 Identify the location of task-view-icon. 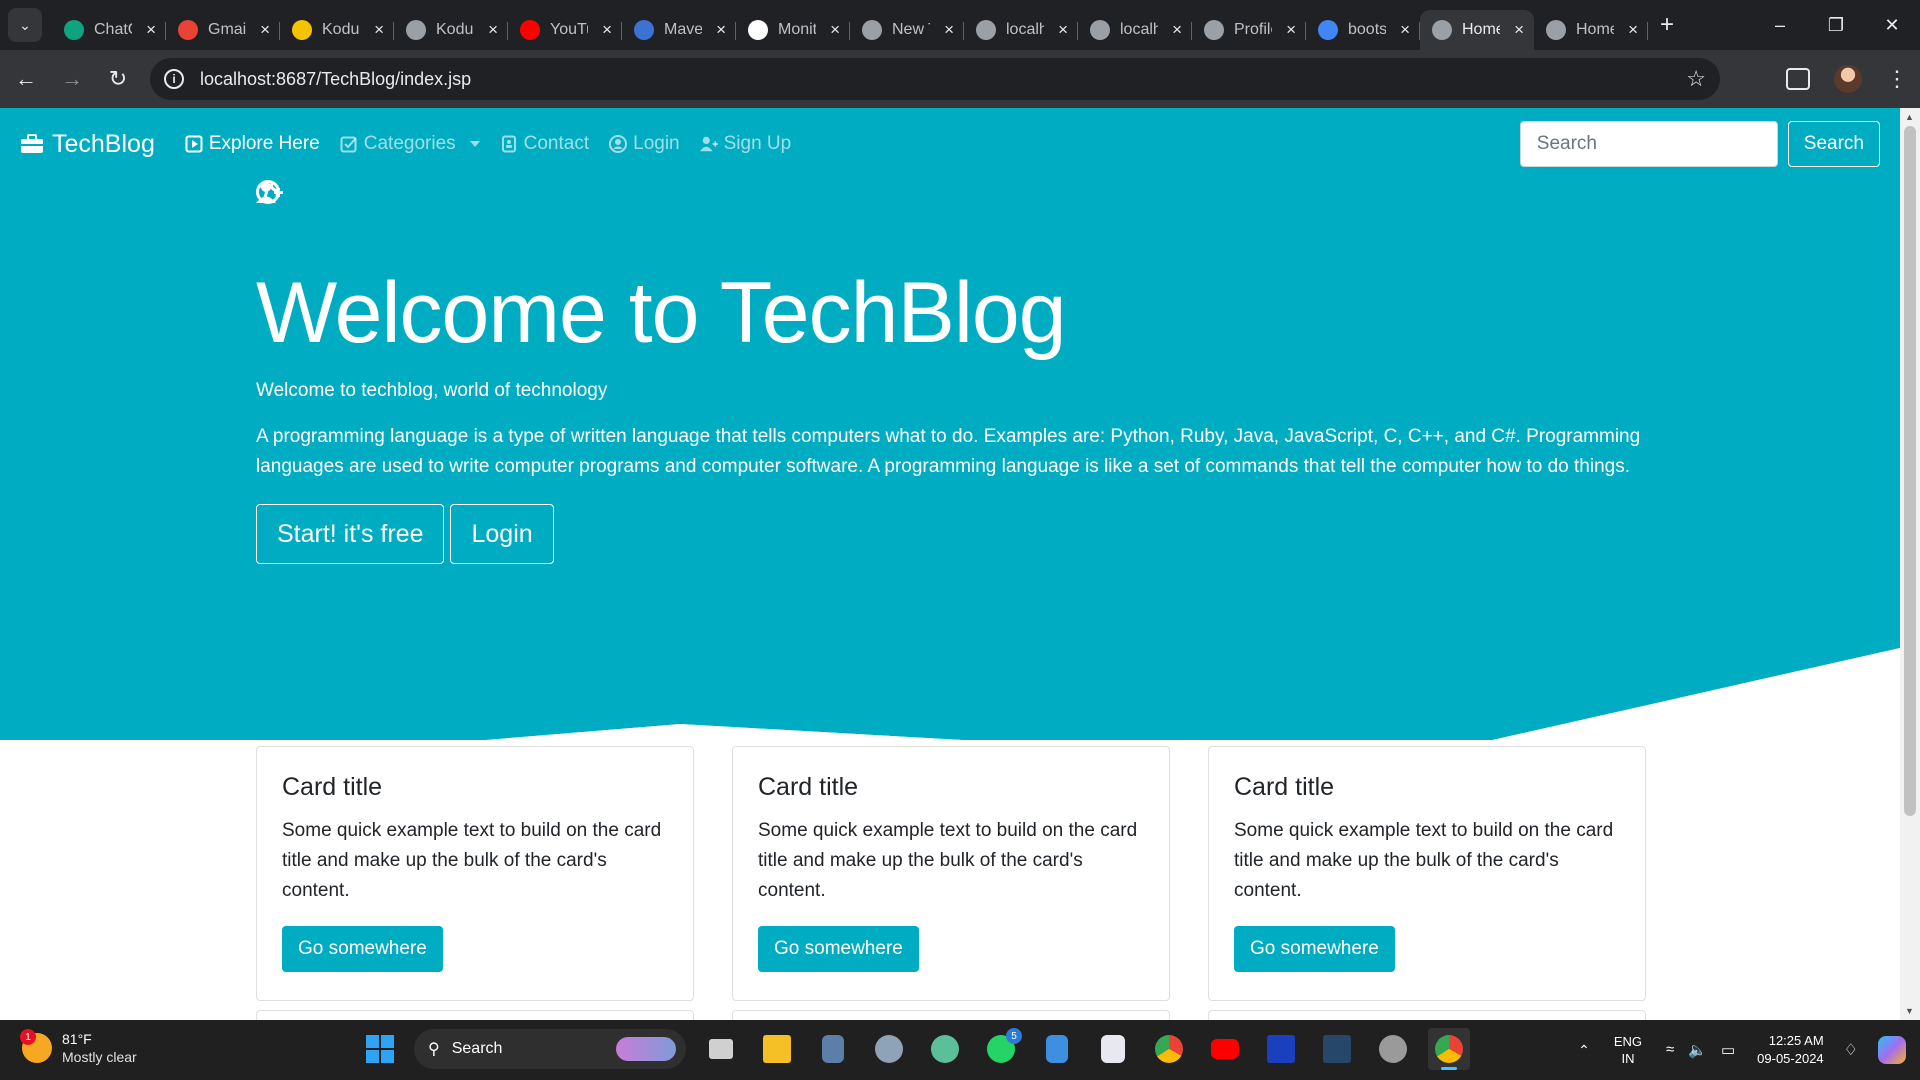
(721, 1049).